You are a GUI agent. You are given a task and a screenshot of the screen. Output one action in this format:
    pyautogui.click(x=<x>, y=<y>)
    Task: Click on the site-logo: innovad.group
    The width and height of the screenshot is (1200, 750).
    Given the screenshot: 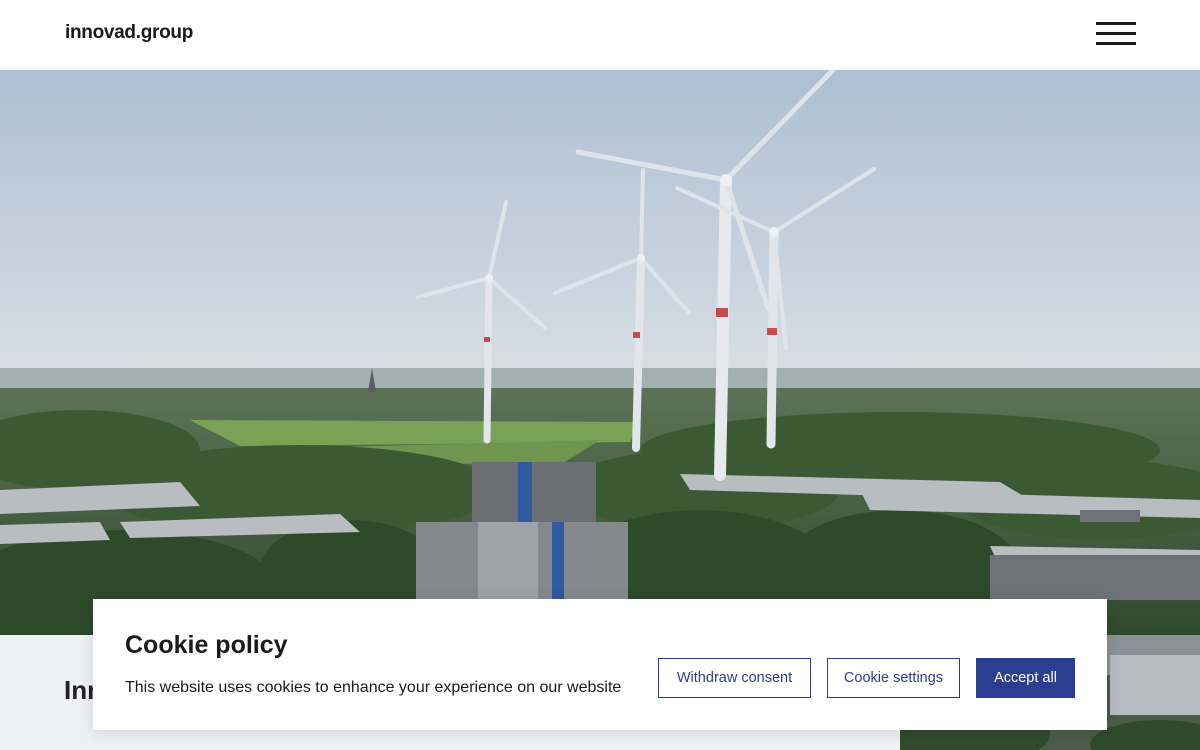 What is the action you would take?
    pyautogui.click(x=129, y=33)
    